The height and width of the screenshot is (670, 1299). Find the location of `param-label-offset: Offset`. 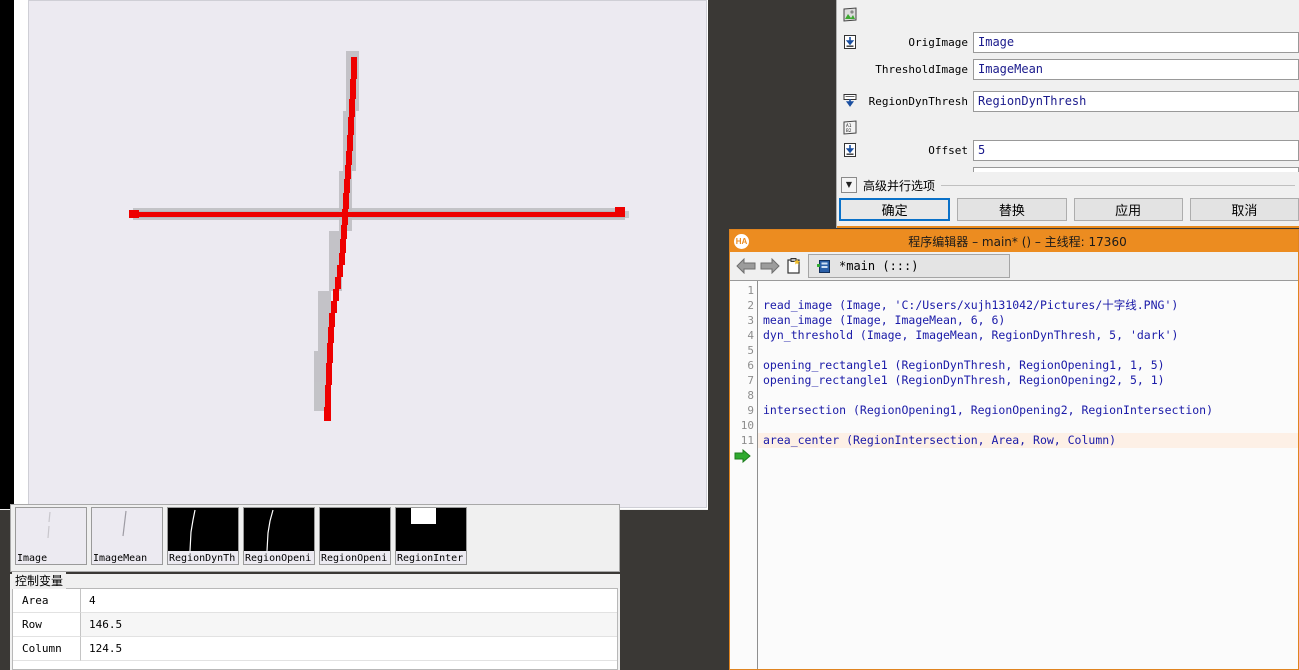

param-label-offset: Offset is located at coordinates (948, 150).